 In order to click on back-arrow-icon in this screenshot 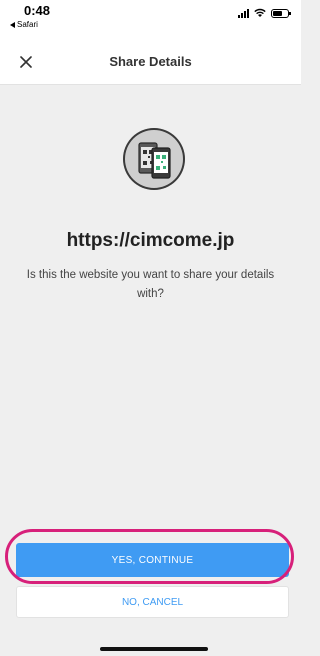, I will do `click(12, 24)`.